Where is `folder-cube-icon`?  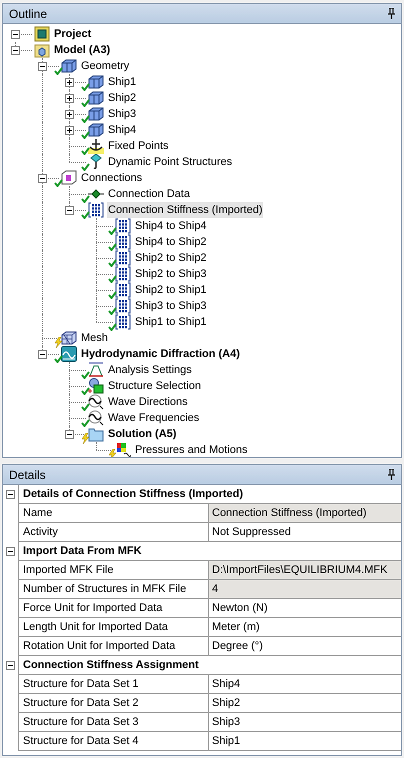 folder-cube-icon is located at coordinates (42, 50).